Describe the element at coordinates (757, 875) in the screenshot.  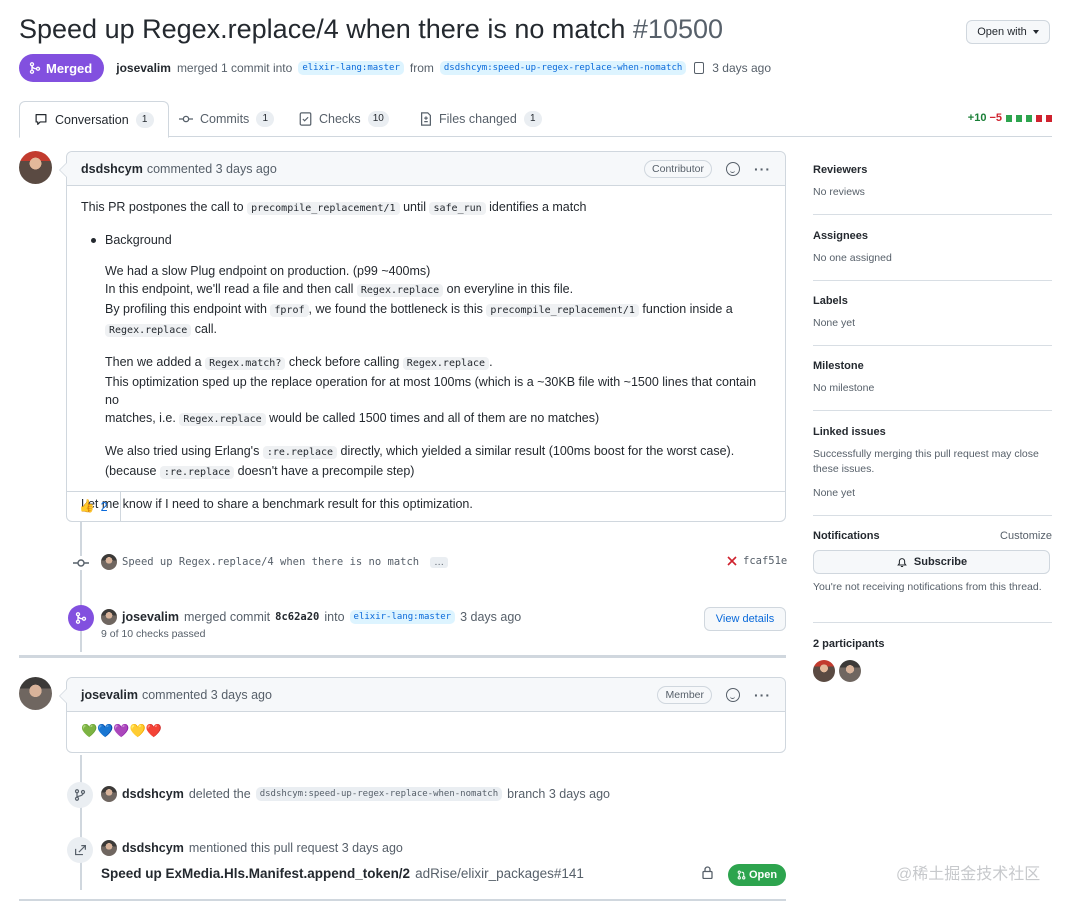
I see `open-status-badge: Open` at that location.